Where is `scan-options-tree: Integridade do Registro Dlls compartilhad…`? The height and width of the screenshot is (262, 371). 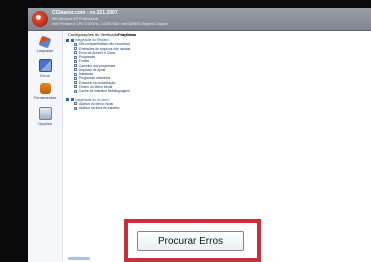
scan-options-tree: Integridade do Registro Dlls compartilhad… is located at coordinates (146, 74).